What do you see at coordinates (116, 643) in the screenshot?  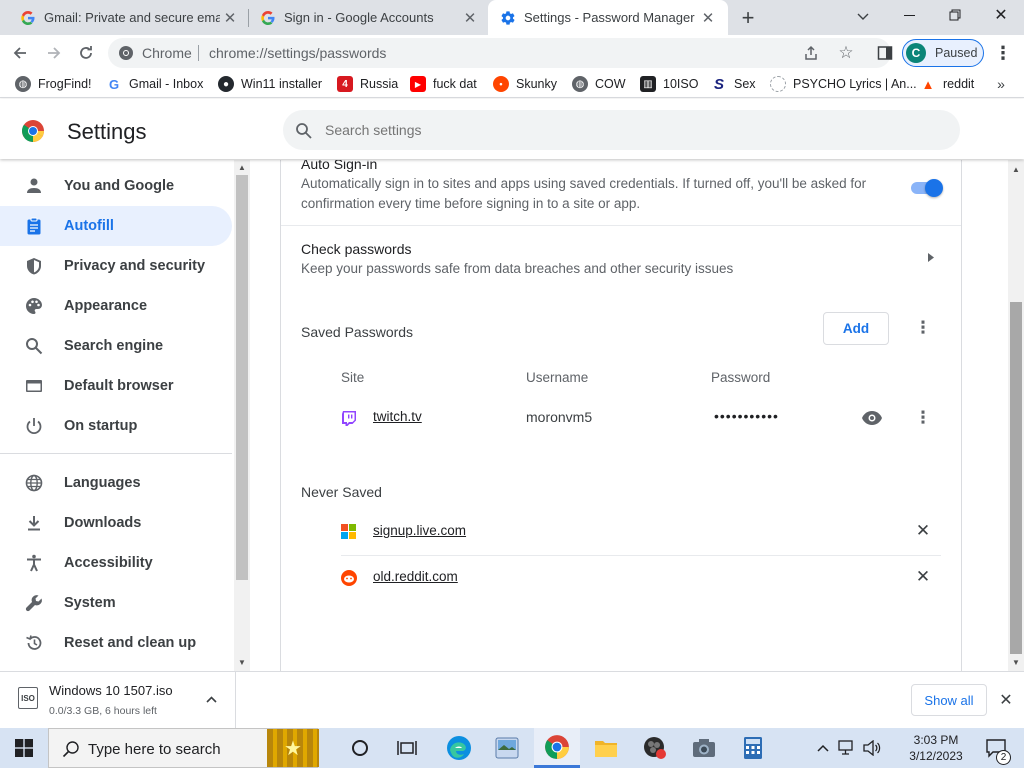 I see `sidebar-item-reset-and-clean-up: Reset and clean up` at bounding box center [116, 643].